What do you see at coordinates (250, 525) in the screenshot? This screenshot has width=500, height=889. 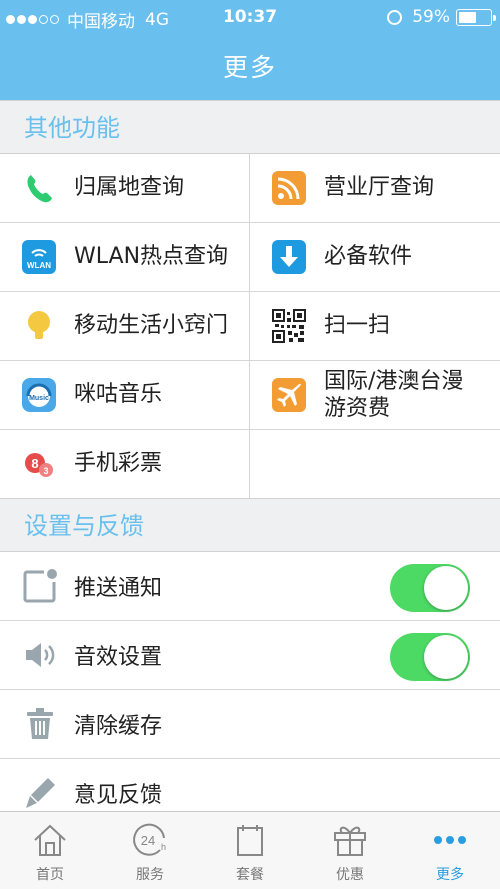 I see `section-settings-title: 设置与反馈` at bounding box center [250, 525].